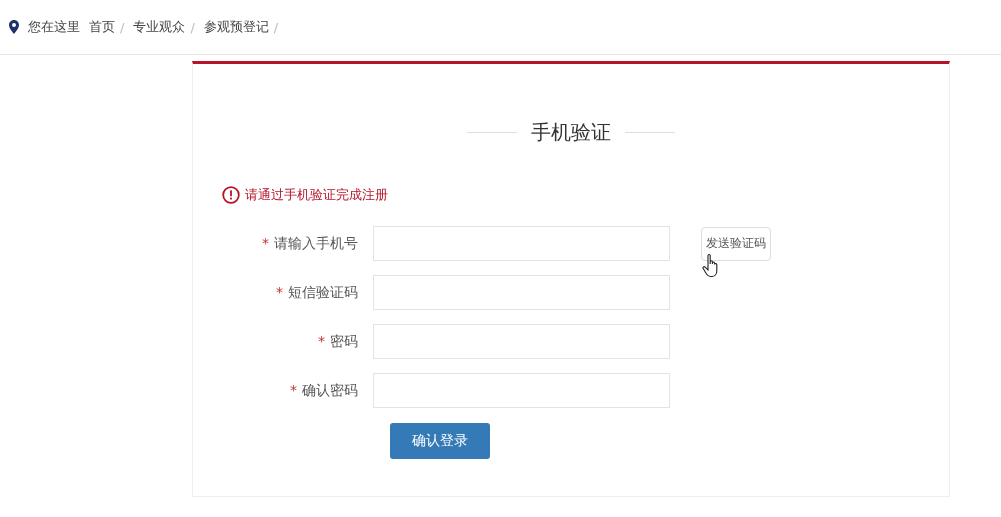 The width and height of the screenshot is (1001, 517). I want to click on breadcrumb-label: 您在这里, so click(54, 27).